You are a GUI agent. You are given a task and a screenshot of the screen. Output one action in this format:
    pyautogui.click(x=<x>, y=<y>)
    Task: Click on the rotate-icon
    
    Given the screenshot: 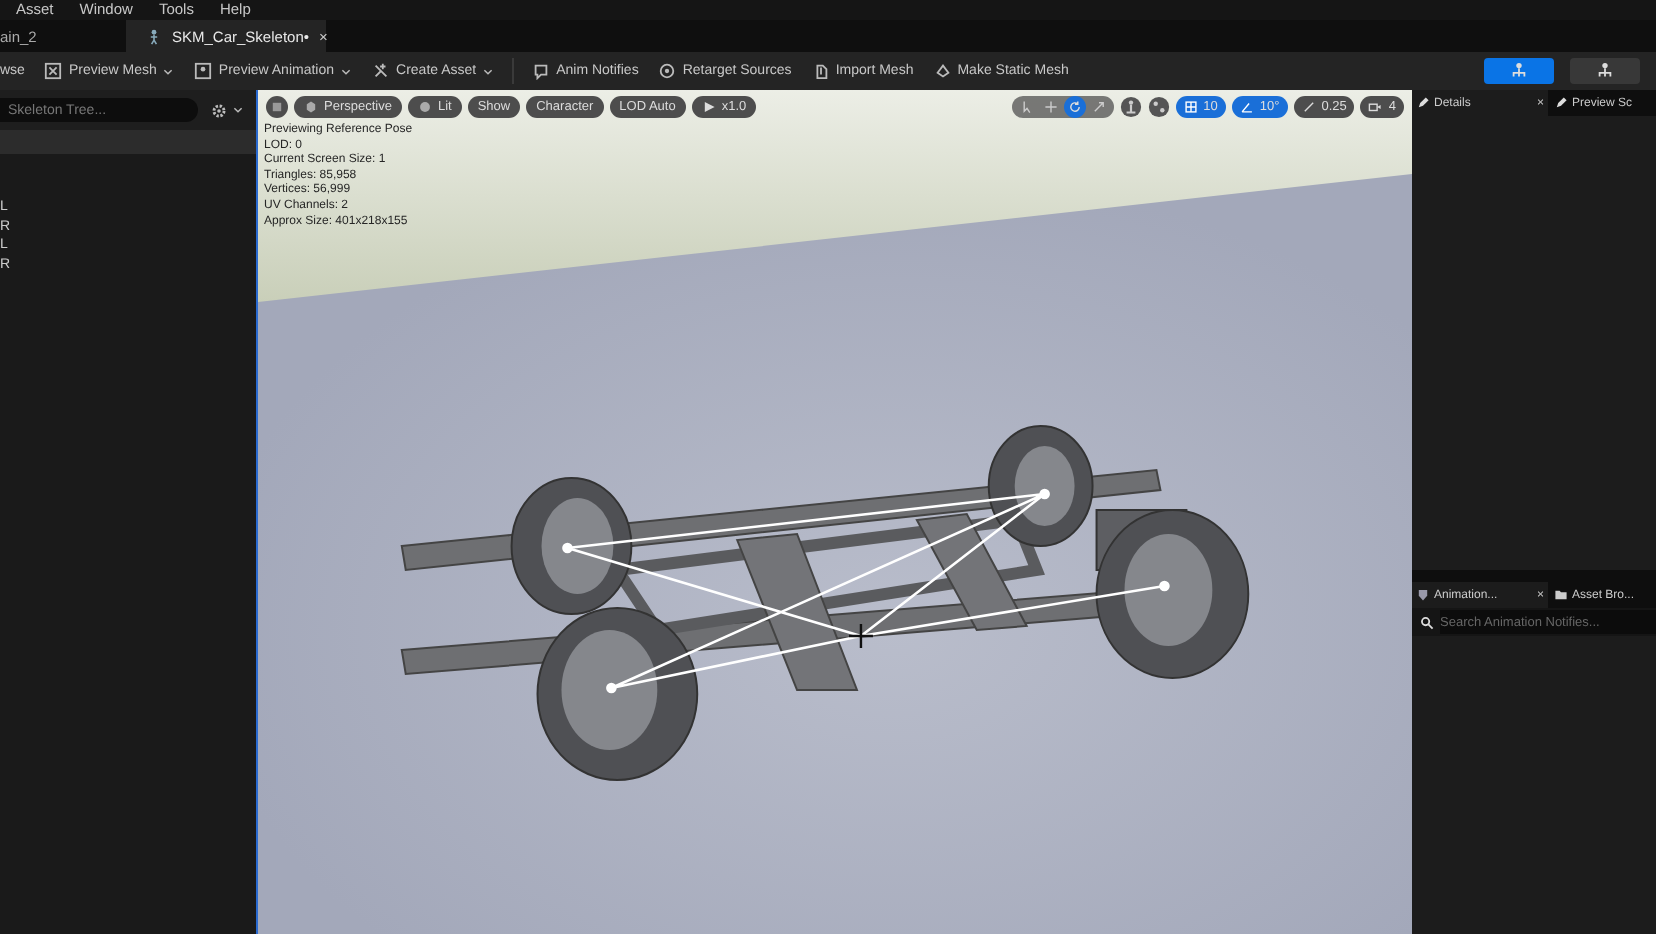 What is the action you would take?
    pyautogui.click(x=1074, y=107)
    